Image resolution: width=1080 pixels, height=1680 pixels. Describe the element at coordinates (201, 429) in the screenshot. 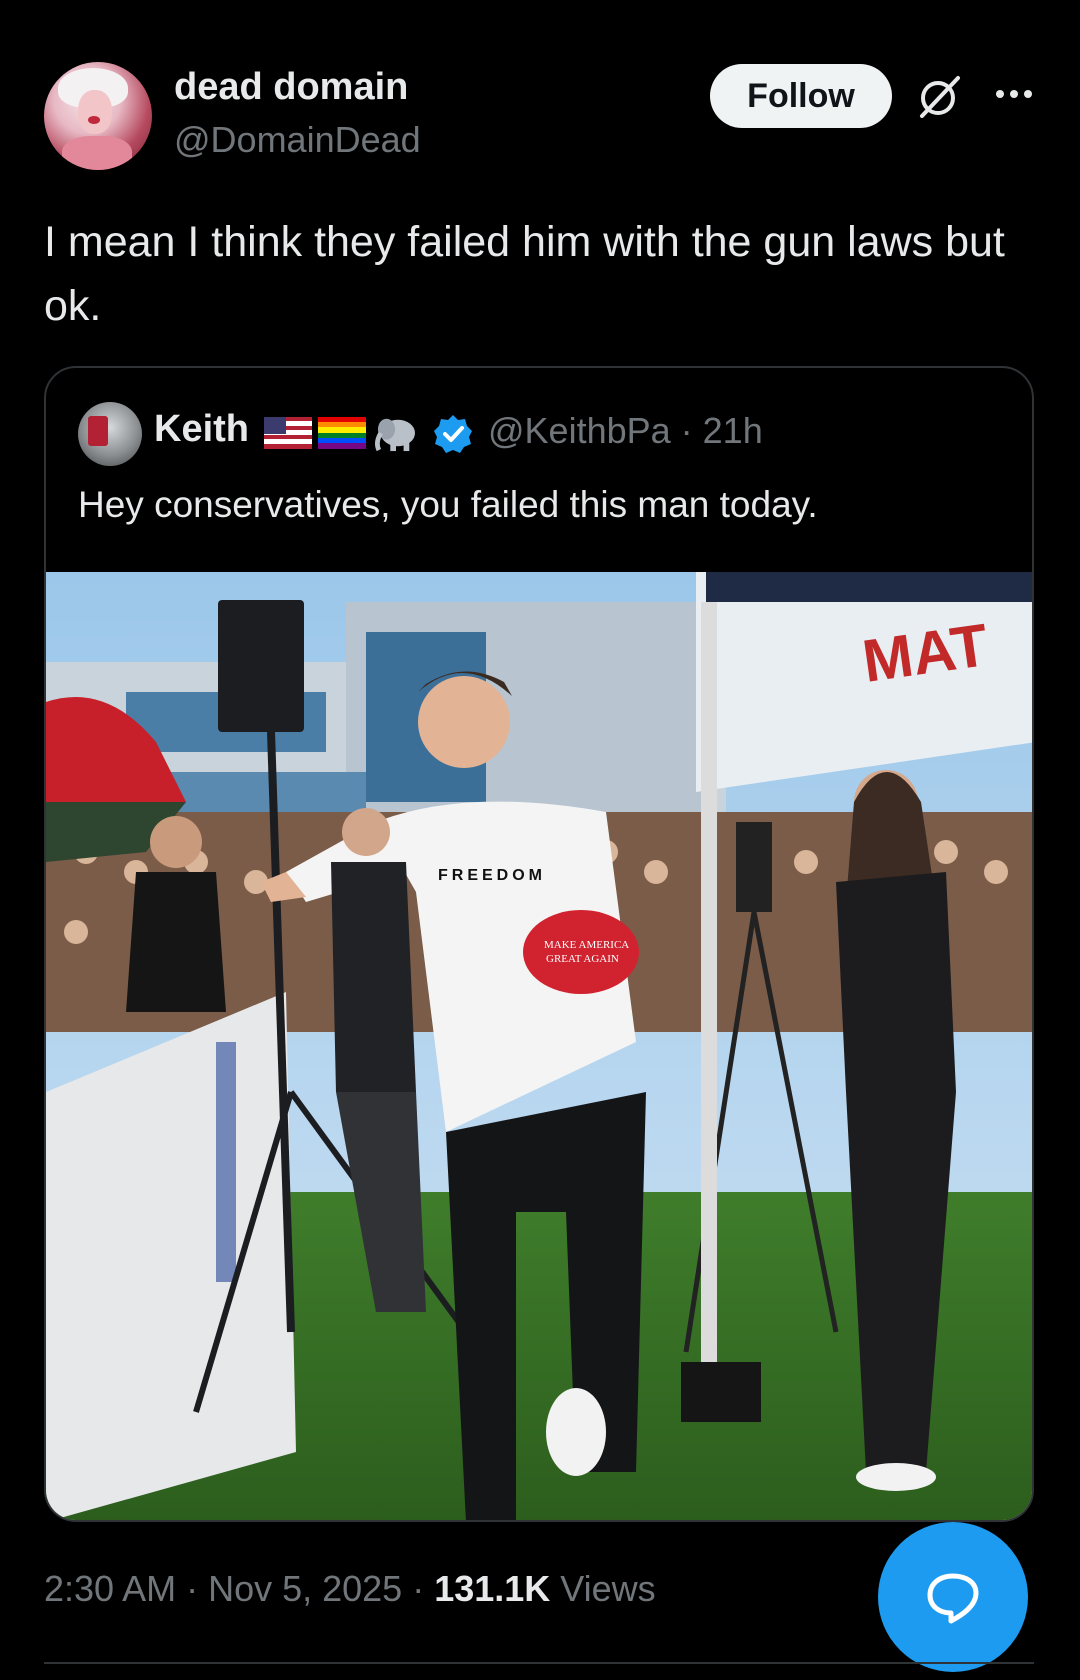

I see `quoted-author-name: Keith` at that location.